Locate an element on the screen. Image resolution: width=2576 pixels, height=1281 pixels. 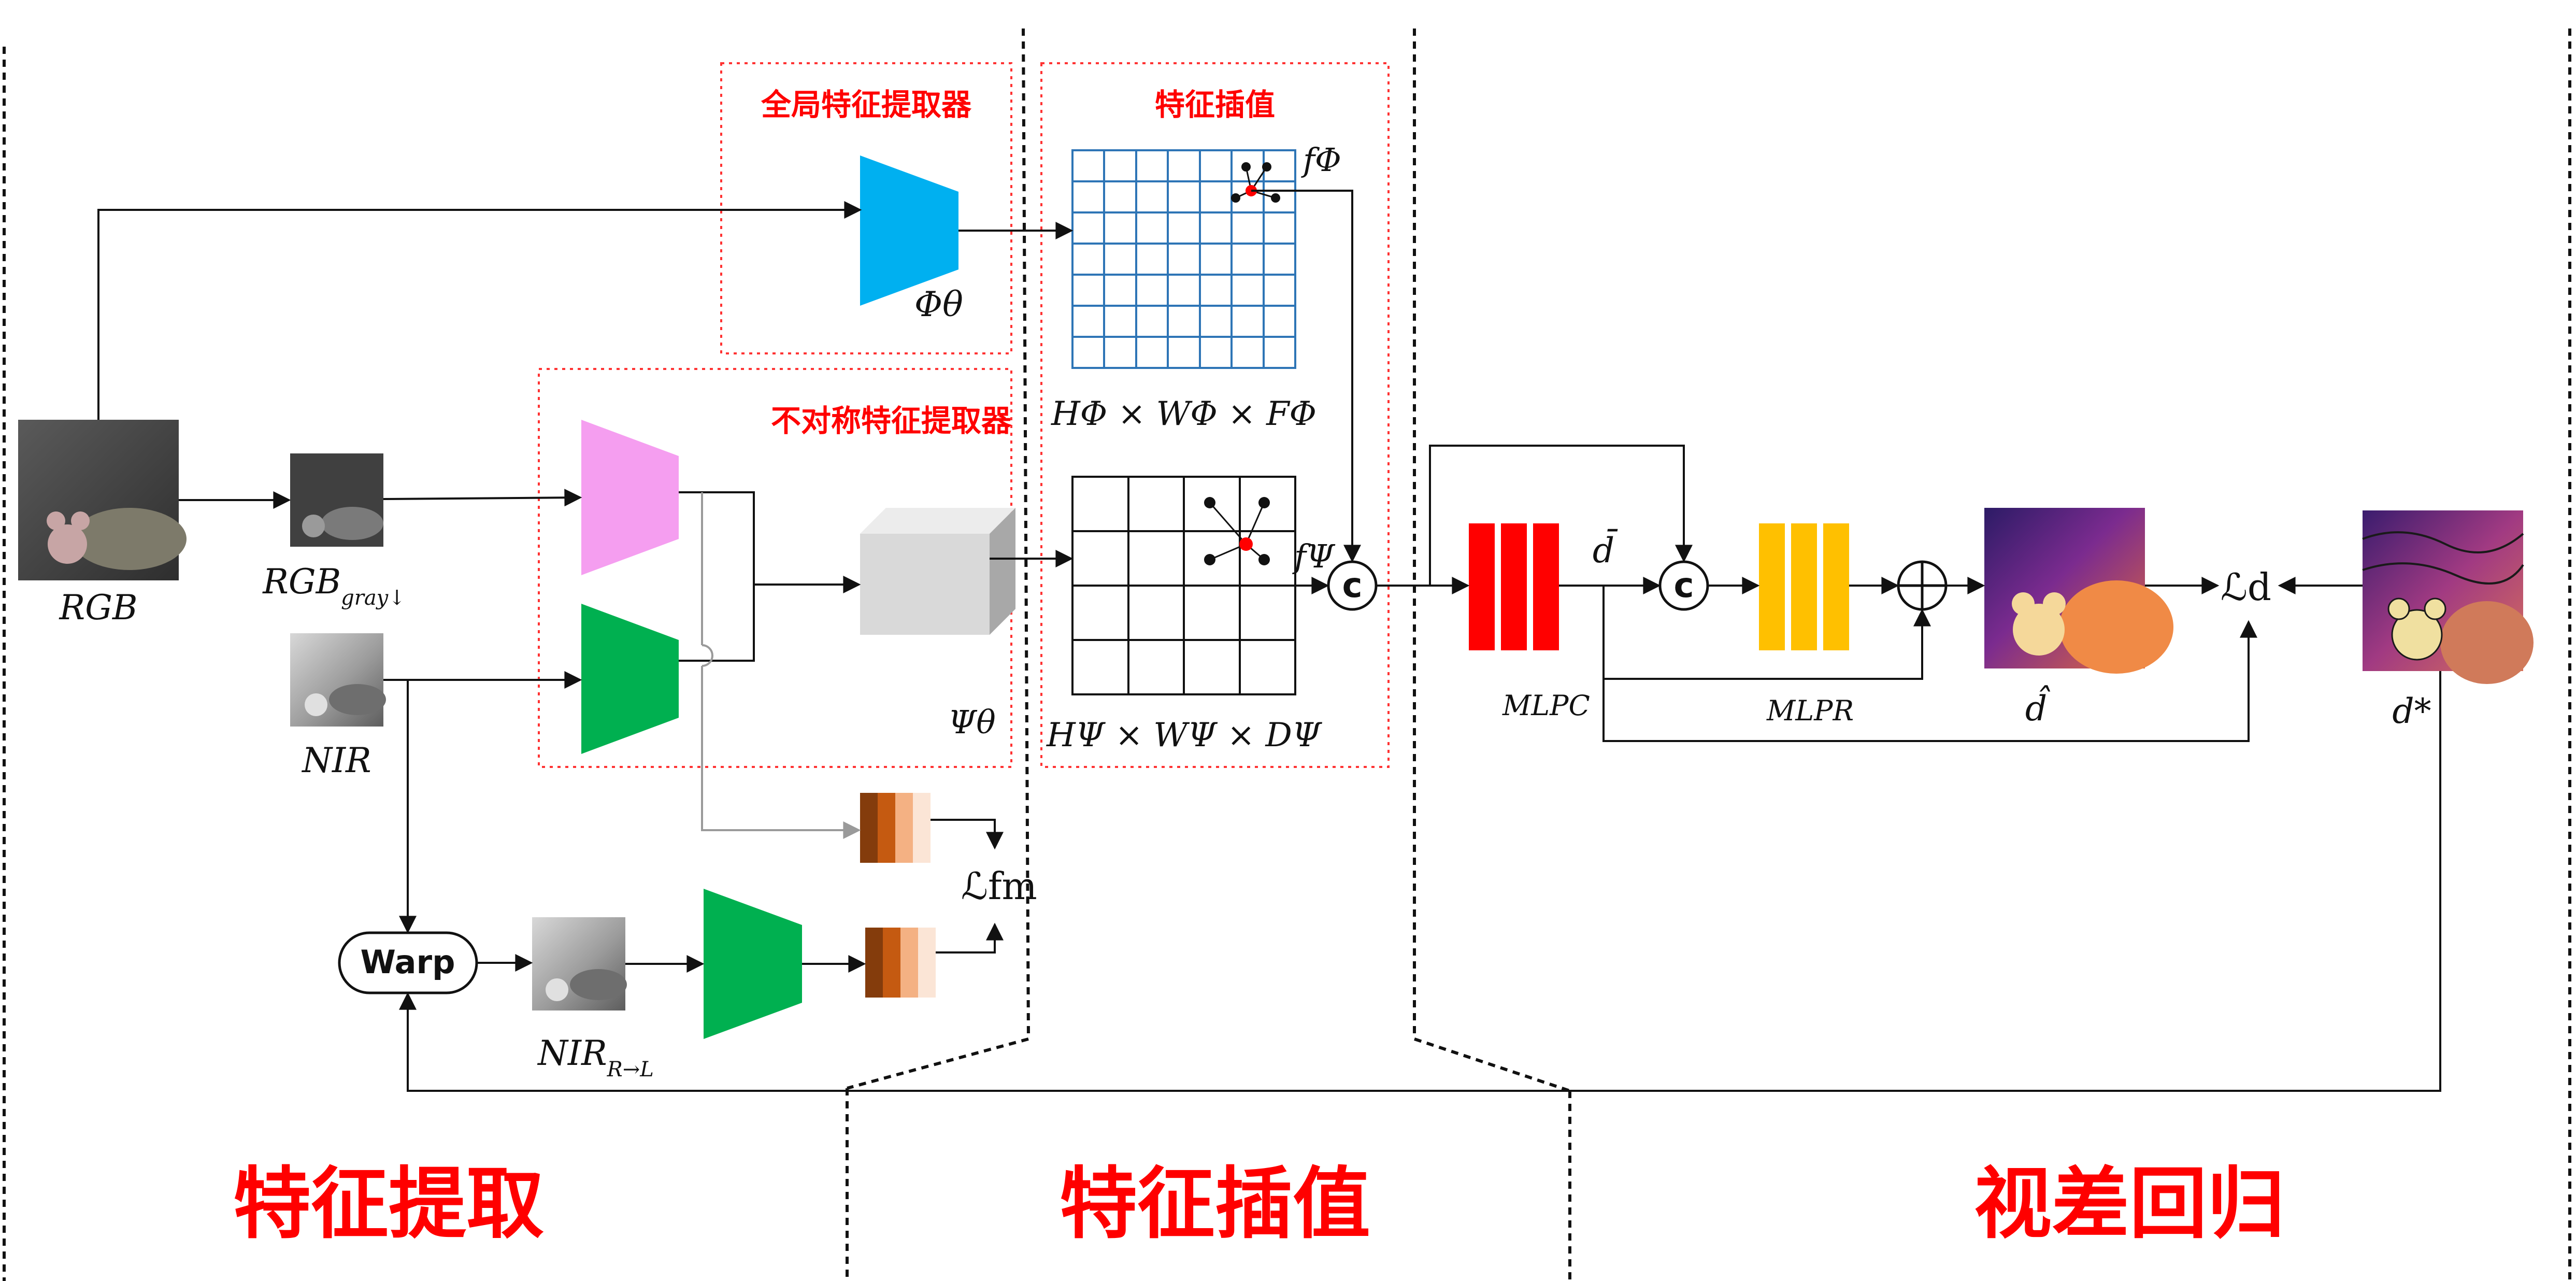
rgb-image is located at coordinates (102, 500).